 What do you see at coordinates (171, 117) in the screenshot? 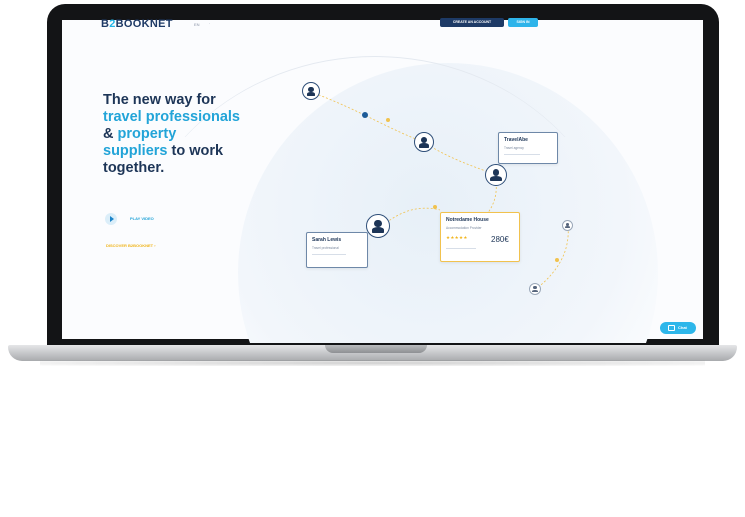
I see `hero-highlight-travel: travel professionals` at bounding box center [171, 117].